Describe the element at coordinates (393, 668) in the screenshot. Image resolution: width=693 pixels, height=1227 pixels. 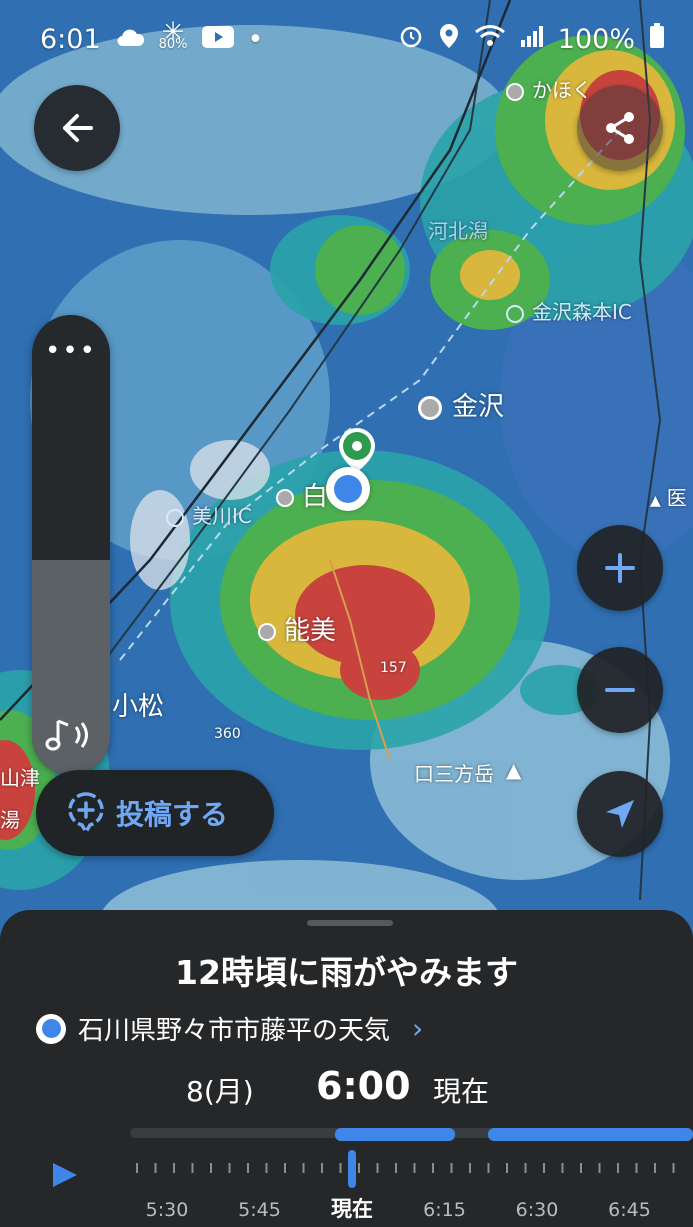
I see `route-157-label: 157` at that location.